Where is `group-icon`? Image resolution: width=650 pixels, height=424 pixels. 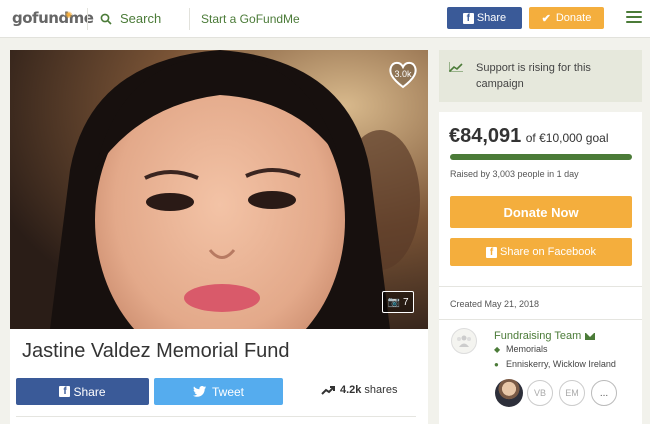
group-icon is located at coordinates (464, 341).